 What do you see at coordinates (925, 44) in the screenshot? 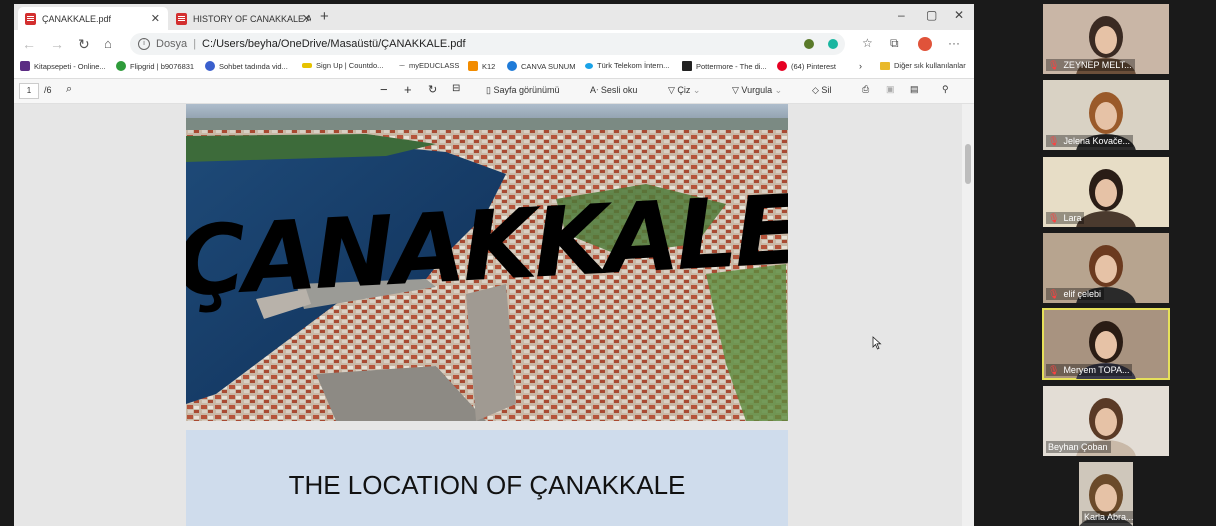
I see `profile-avatar` at bounding box center [925, 44].